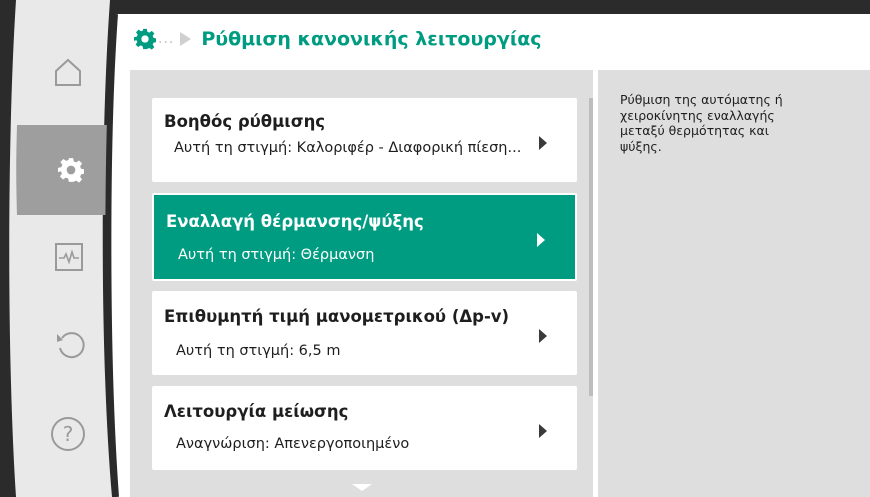 Image resolution: width=870 pixels, height=497 pixels. I want to click on sidebar-item-home, so click(68, 72).